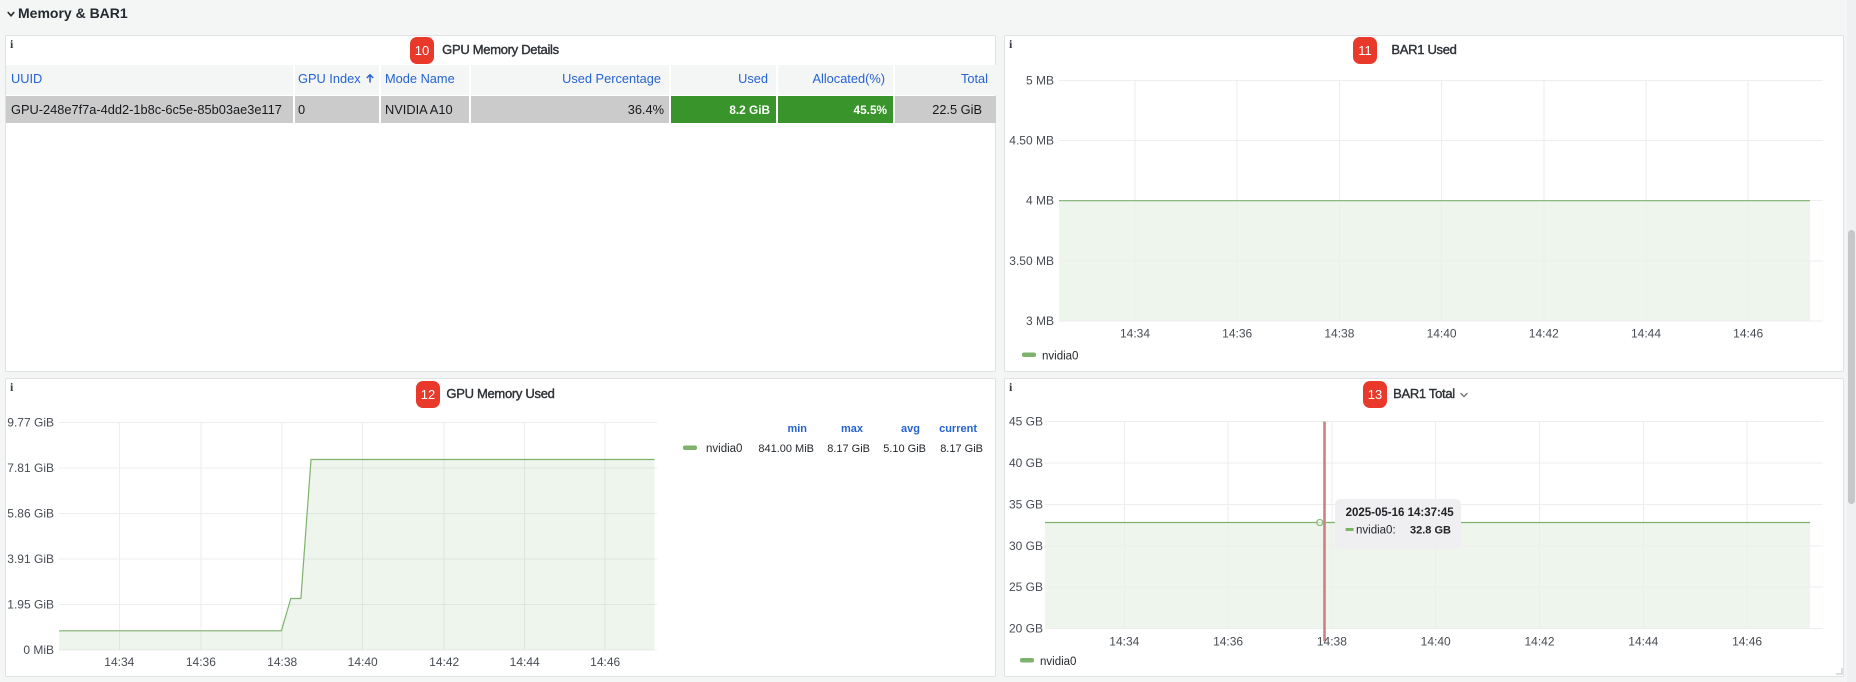 The width and height of the screenshot is (1856, 682). I want to click on svg-text: 2025-05-16 14:37:45, so click(1400, 513).